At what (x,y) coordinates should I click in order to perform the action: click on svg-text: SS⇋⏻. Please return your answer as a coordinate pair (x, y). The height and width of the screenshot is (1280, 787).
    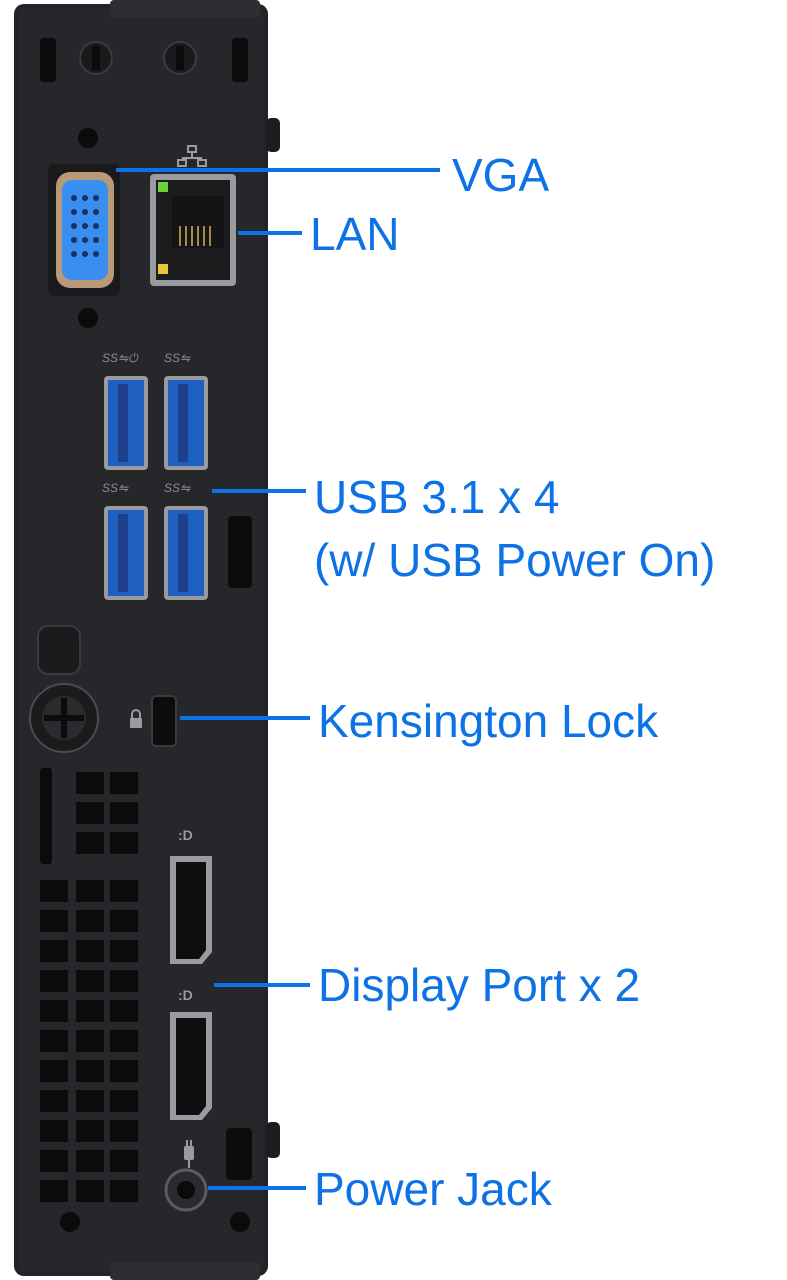
    Looking at the image, I should click on (120, 358).